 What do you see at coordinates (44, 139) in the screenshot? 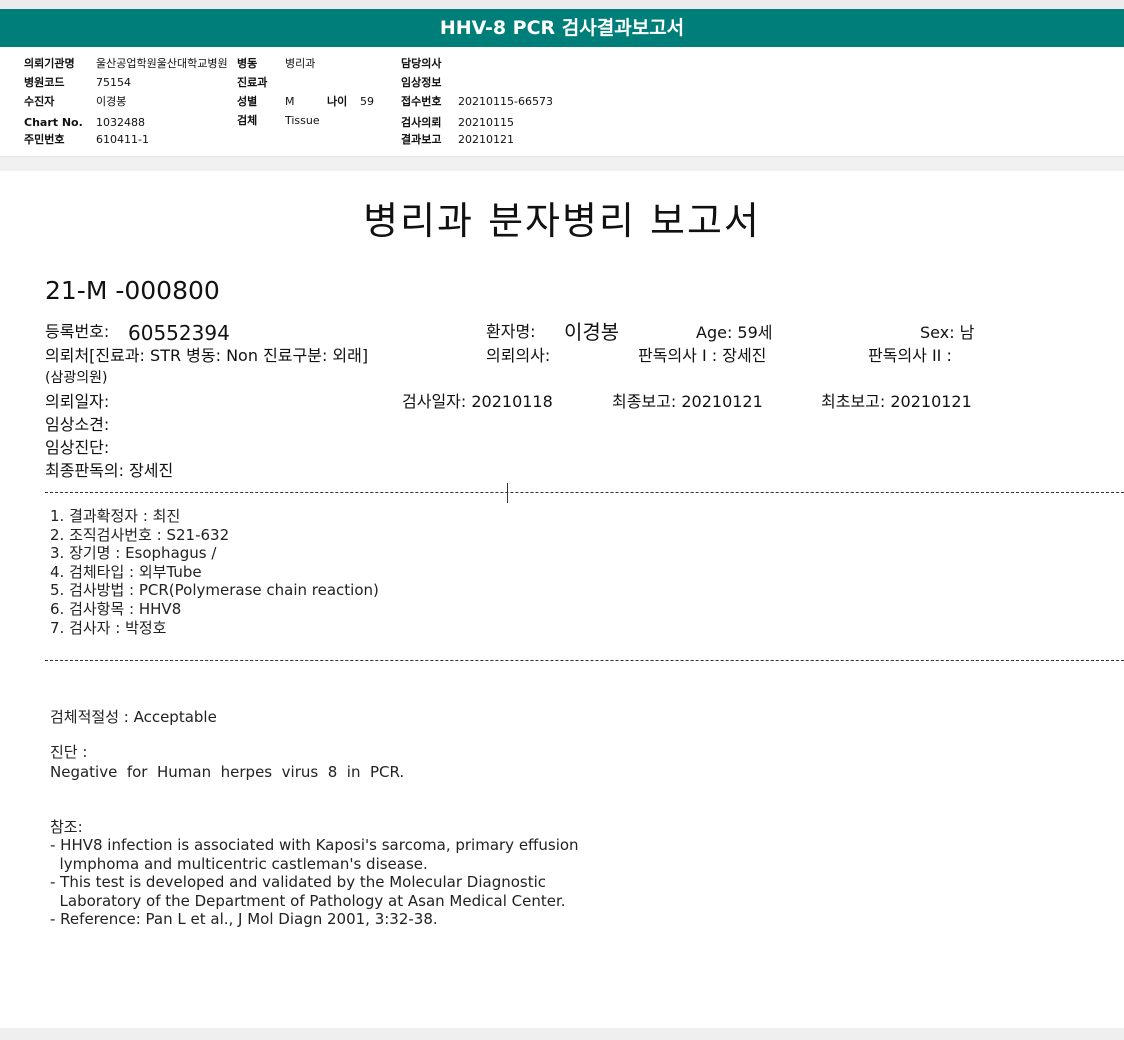
I see `hdr-label-resident-no: 주민번호` at bounding box center [44, 139].